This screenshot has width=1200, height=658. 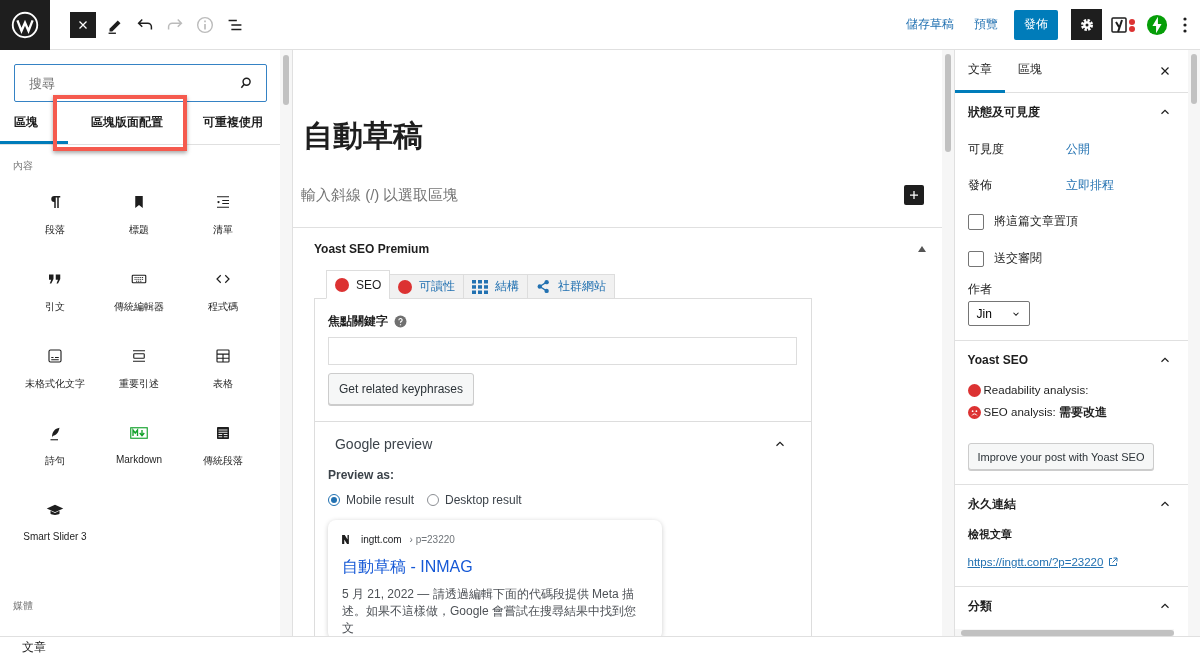 I want to click on panel-title: 分類, so click(x=979, y=606).